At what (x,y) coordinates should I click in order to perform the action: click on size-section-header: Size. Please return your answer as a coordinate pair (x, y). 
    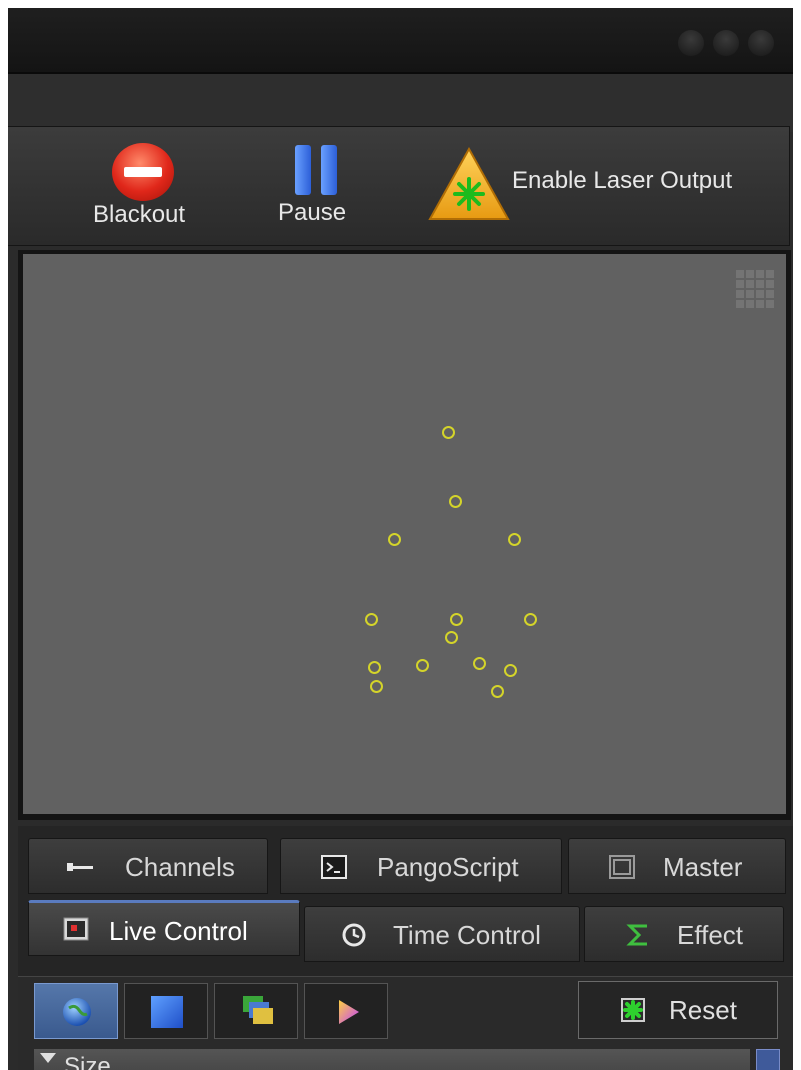
    Looking at the image, I should click on (392, 1059).